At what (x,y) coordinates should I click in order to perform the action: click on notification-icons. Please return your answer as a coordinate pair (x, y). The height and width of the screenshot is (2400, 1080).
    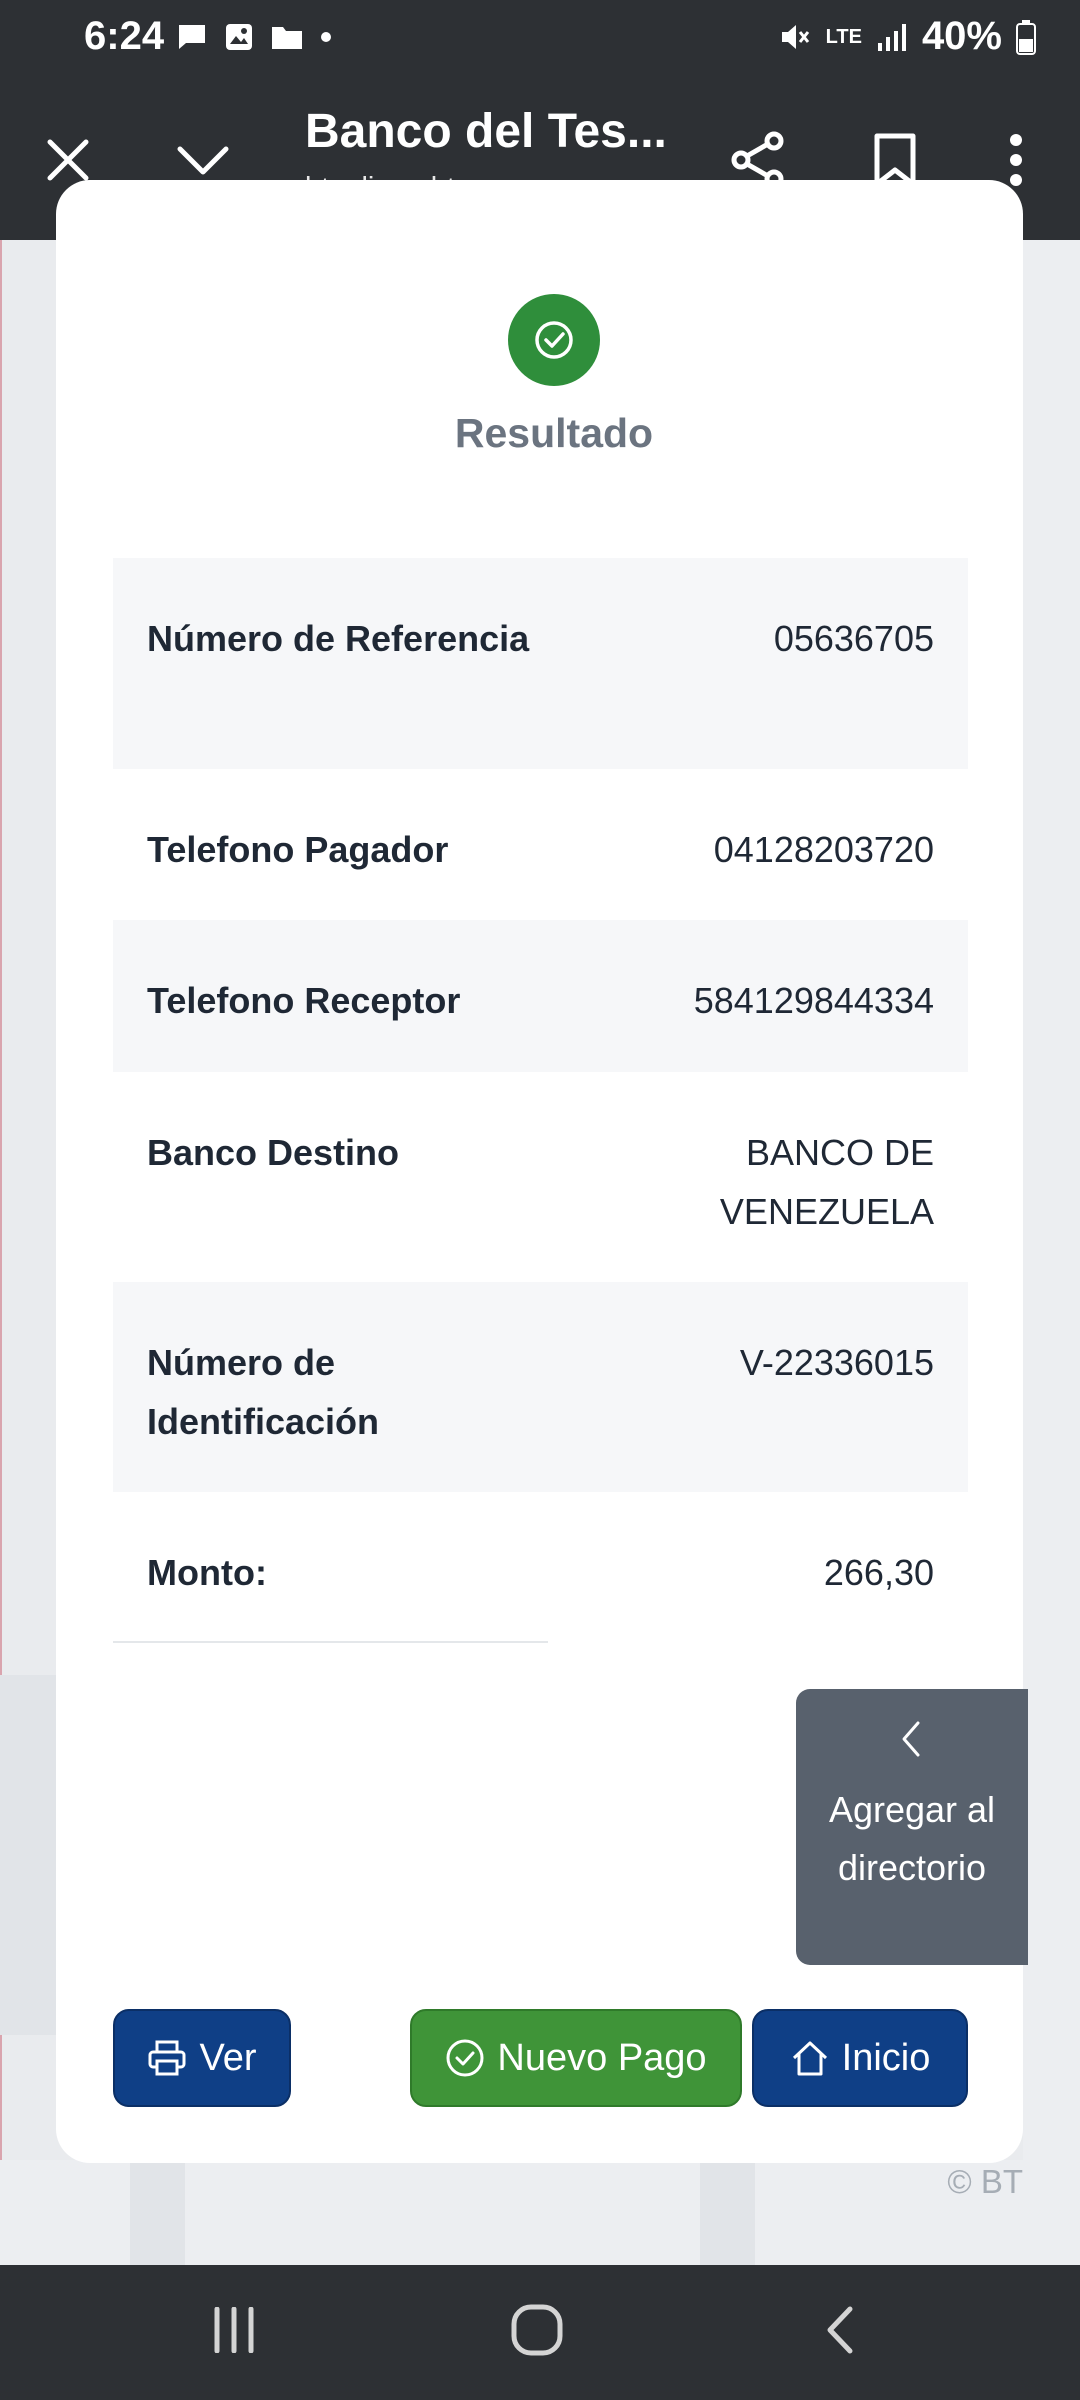
    Looking at the image, I should click on (254, 37).